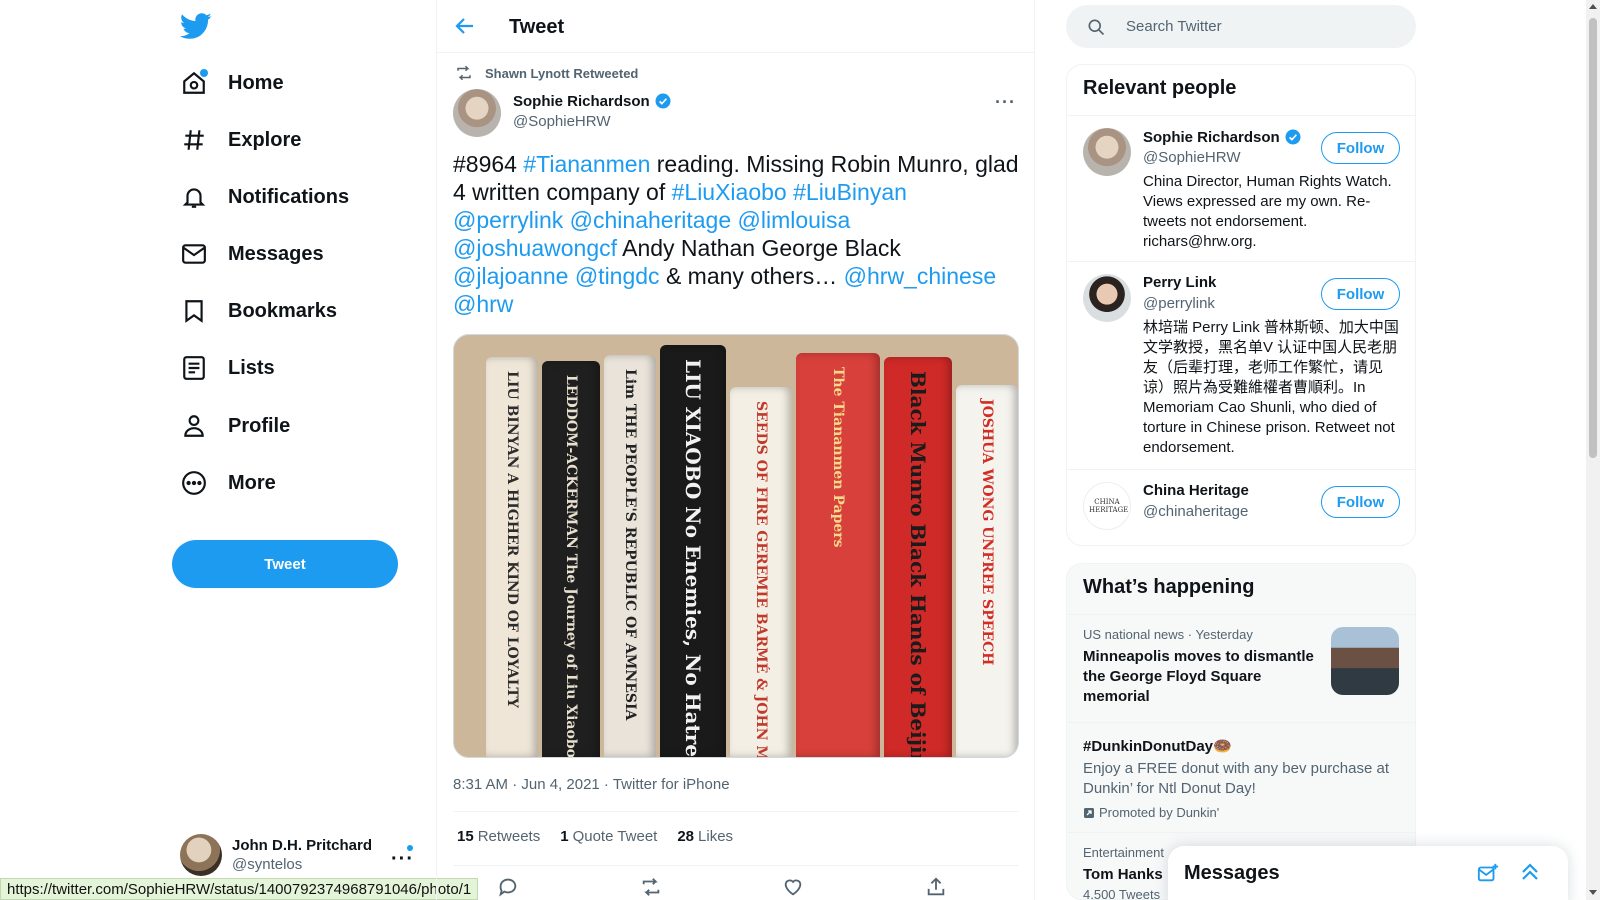  I want to click on twitter-logo-icon, so click(195, 26).